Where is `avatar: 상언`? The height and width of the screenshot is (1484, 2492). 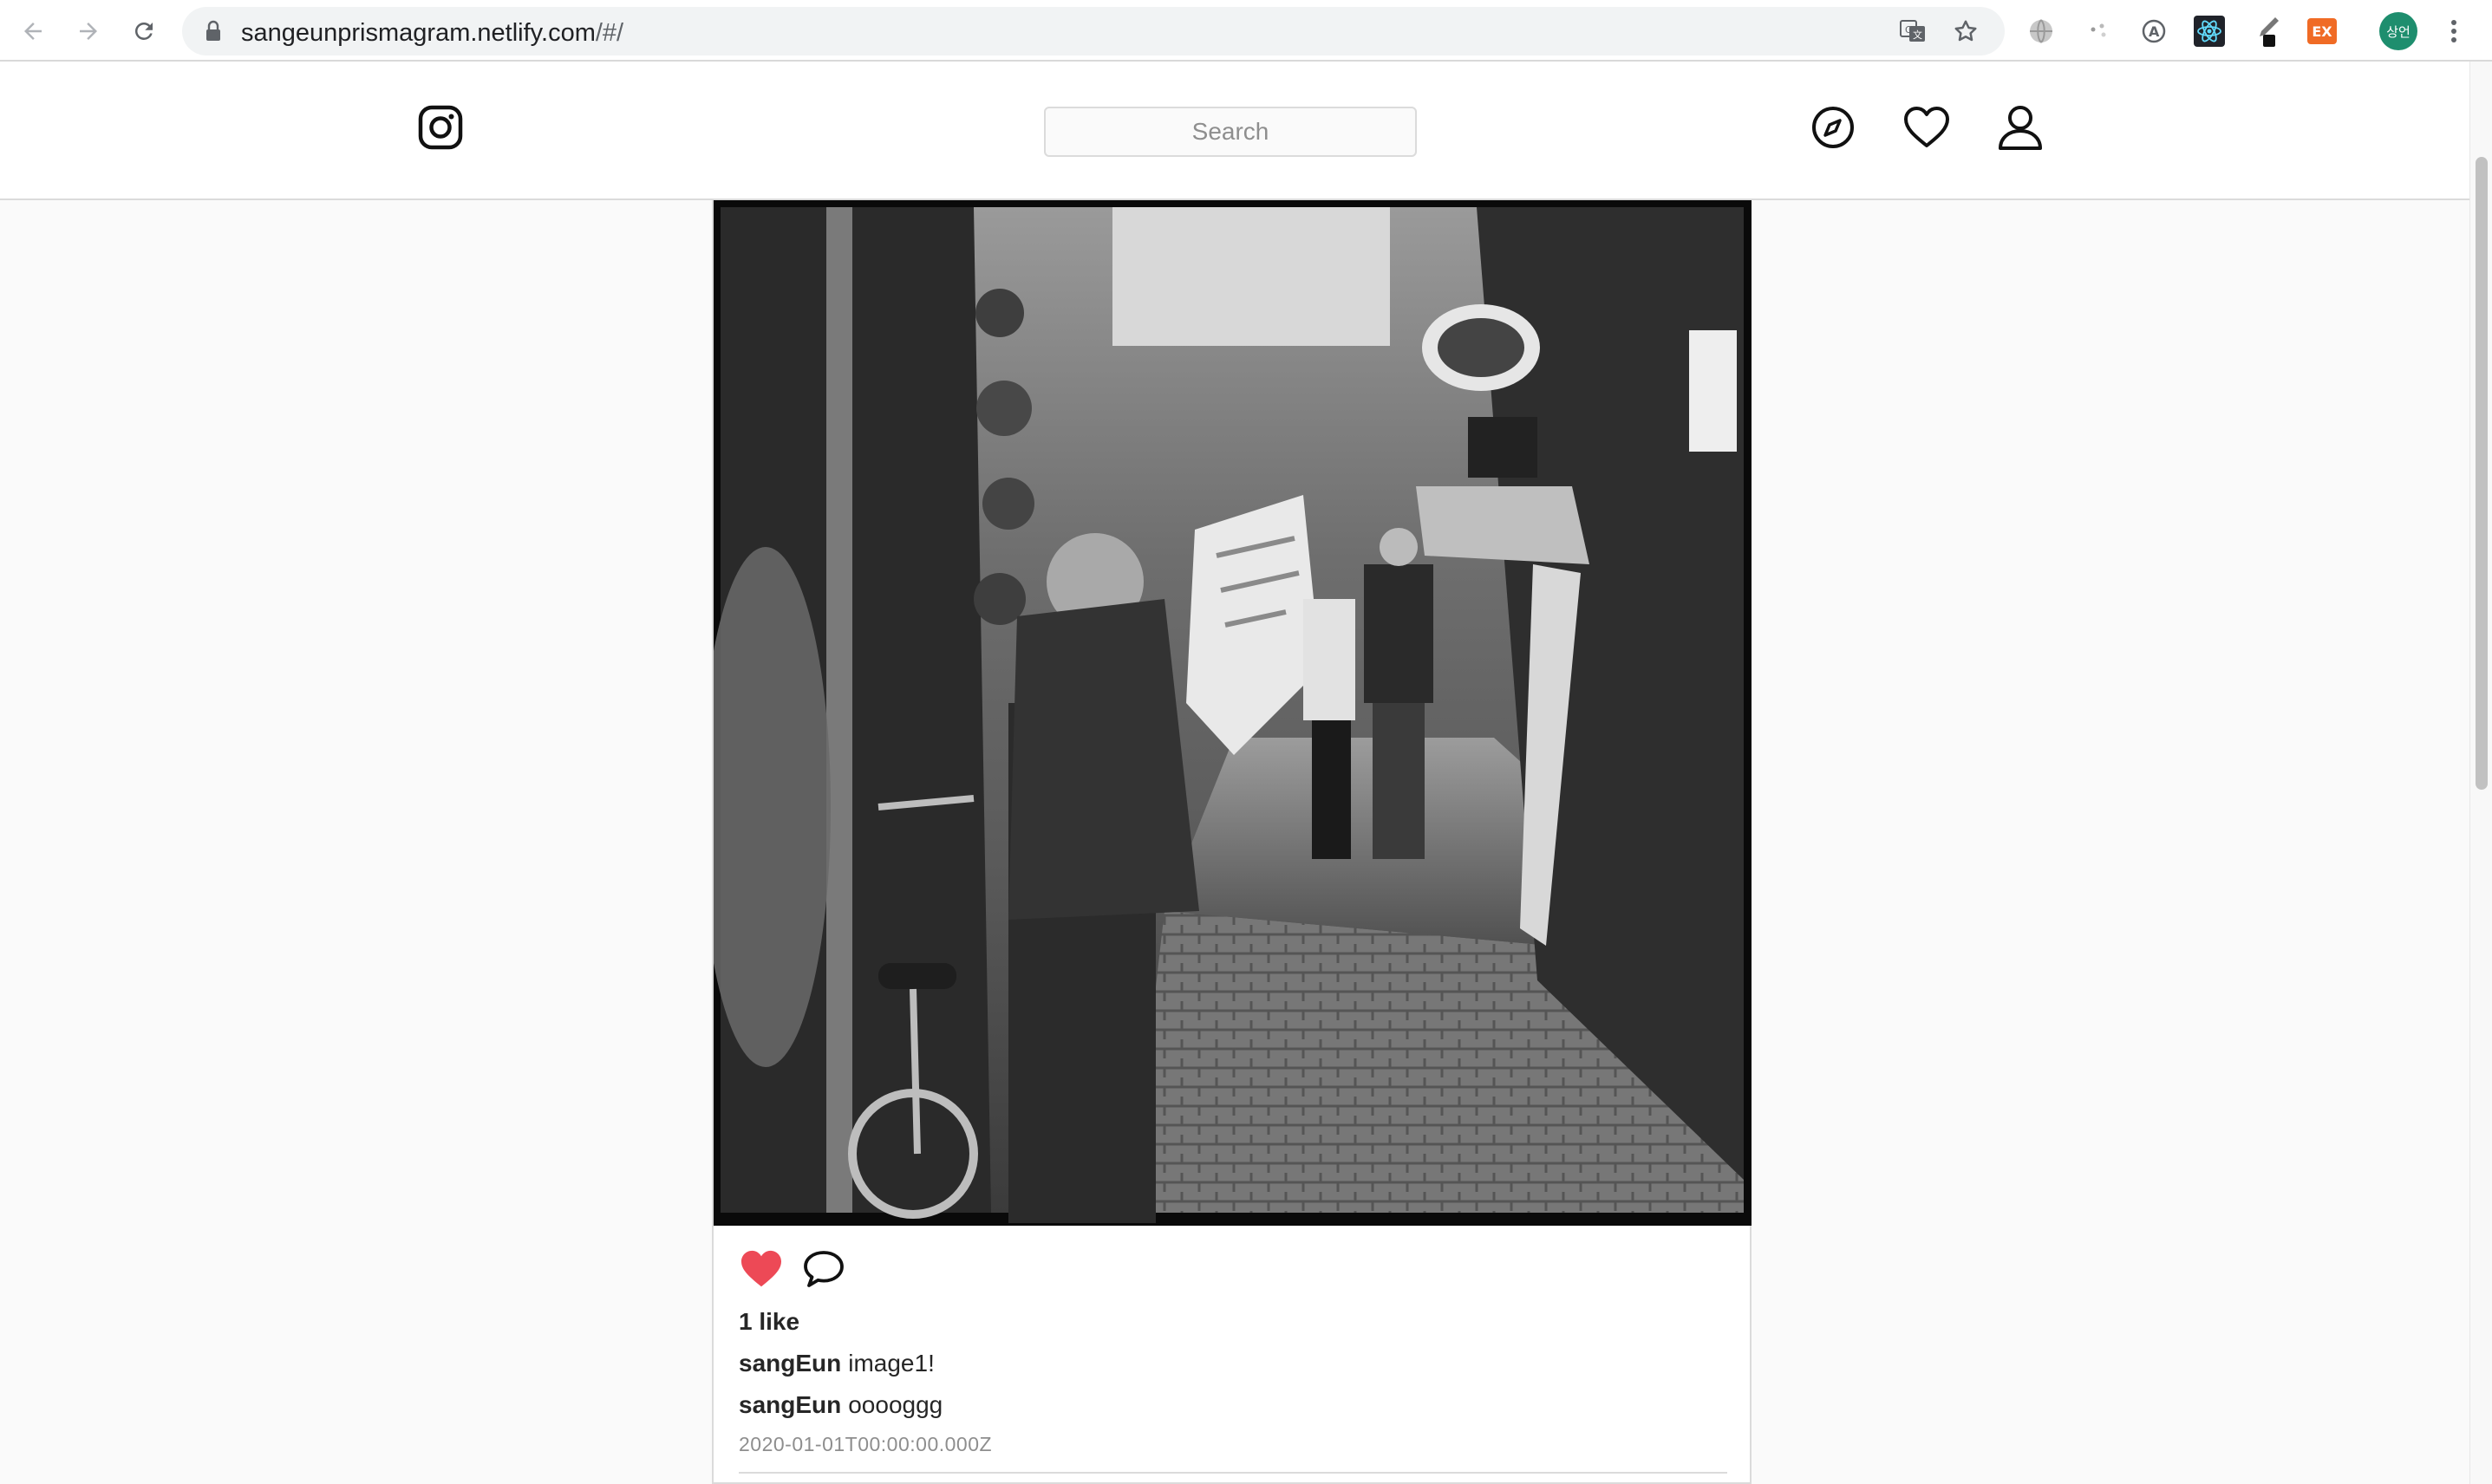 avatar: 상언 is located at coordinates (2398, 31).